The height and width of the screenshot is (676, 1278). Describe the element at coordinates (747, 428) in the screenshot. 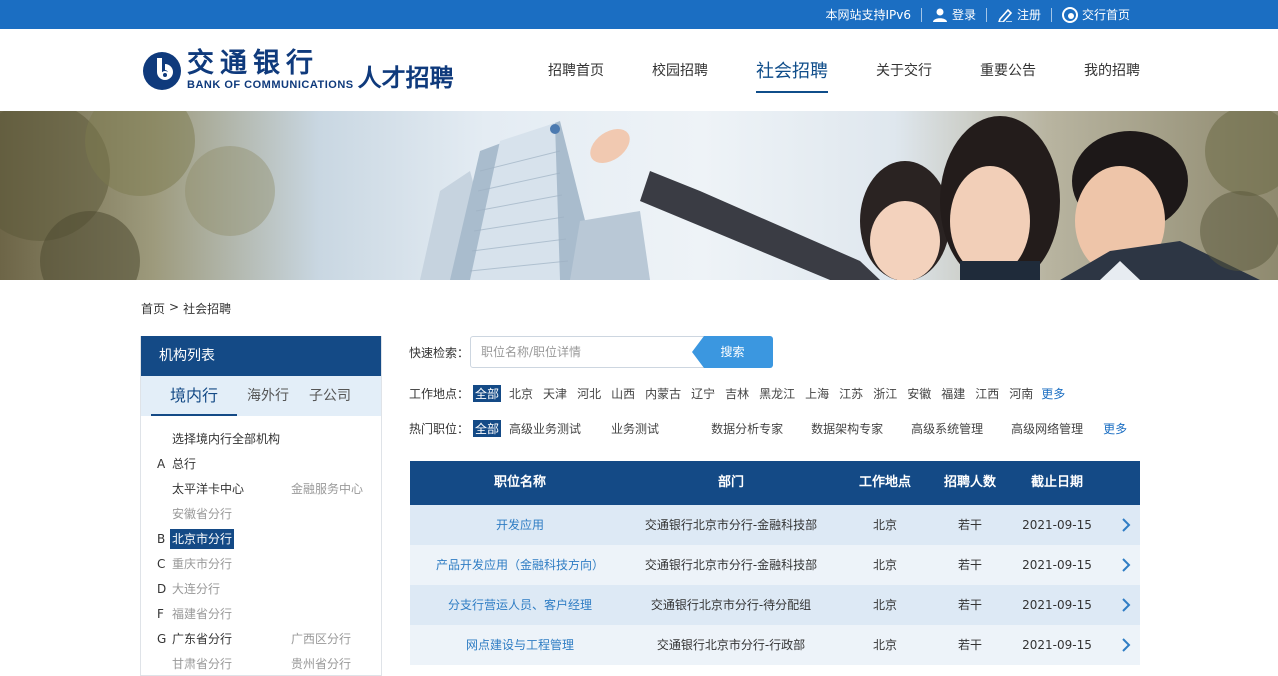

I see `hot-job-option: 数据分析专家` at that location.